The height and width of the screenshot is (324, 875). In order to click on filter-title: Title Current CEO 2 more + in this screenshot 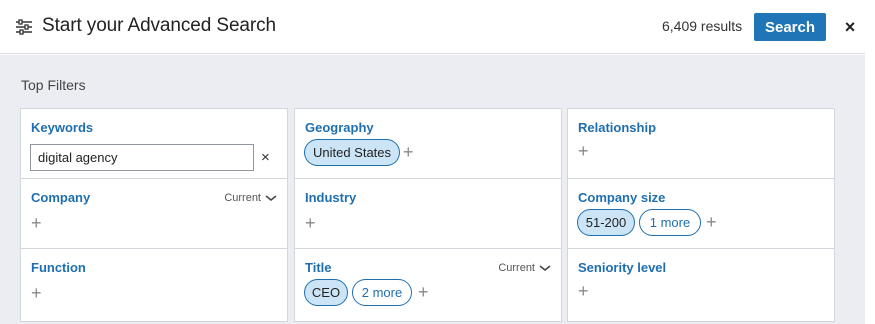, I will do `click(428, 284)`.